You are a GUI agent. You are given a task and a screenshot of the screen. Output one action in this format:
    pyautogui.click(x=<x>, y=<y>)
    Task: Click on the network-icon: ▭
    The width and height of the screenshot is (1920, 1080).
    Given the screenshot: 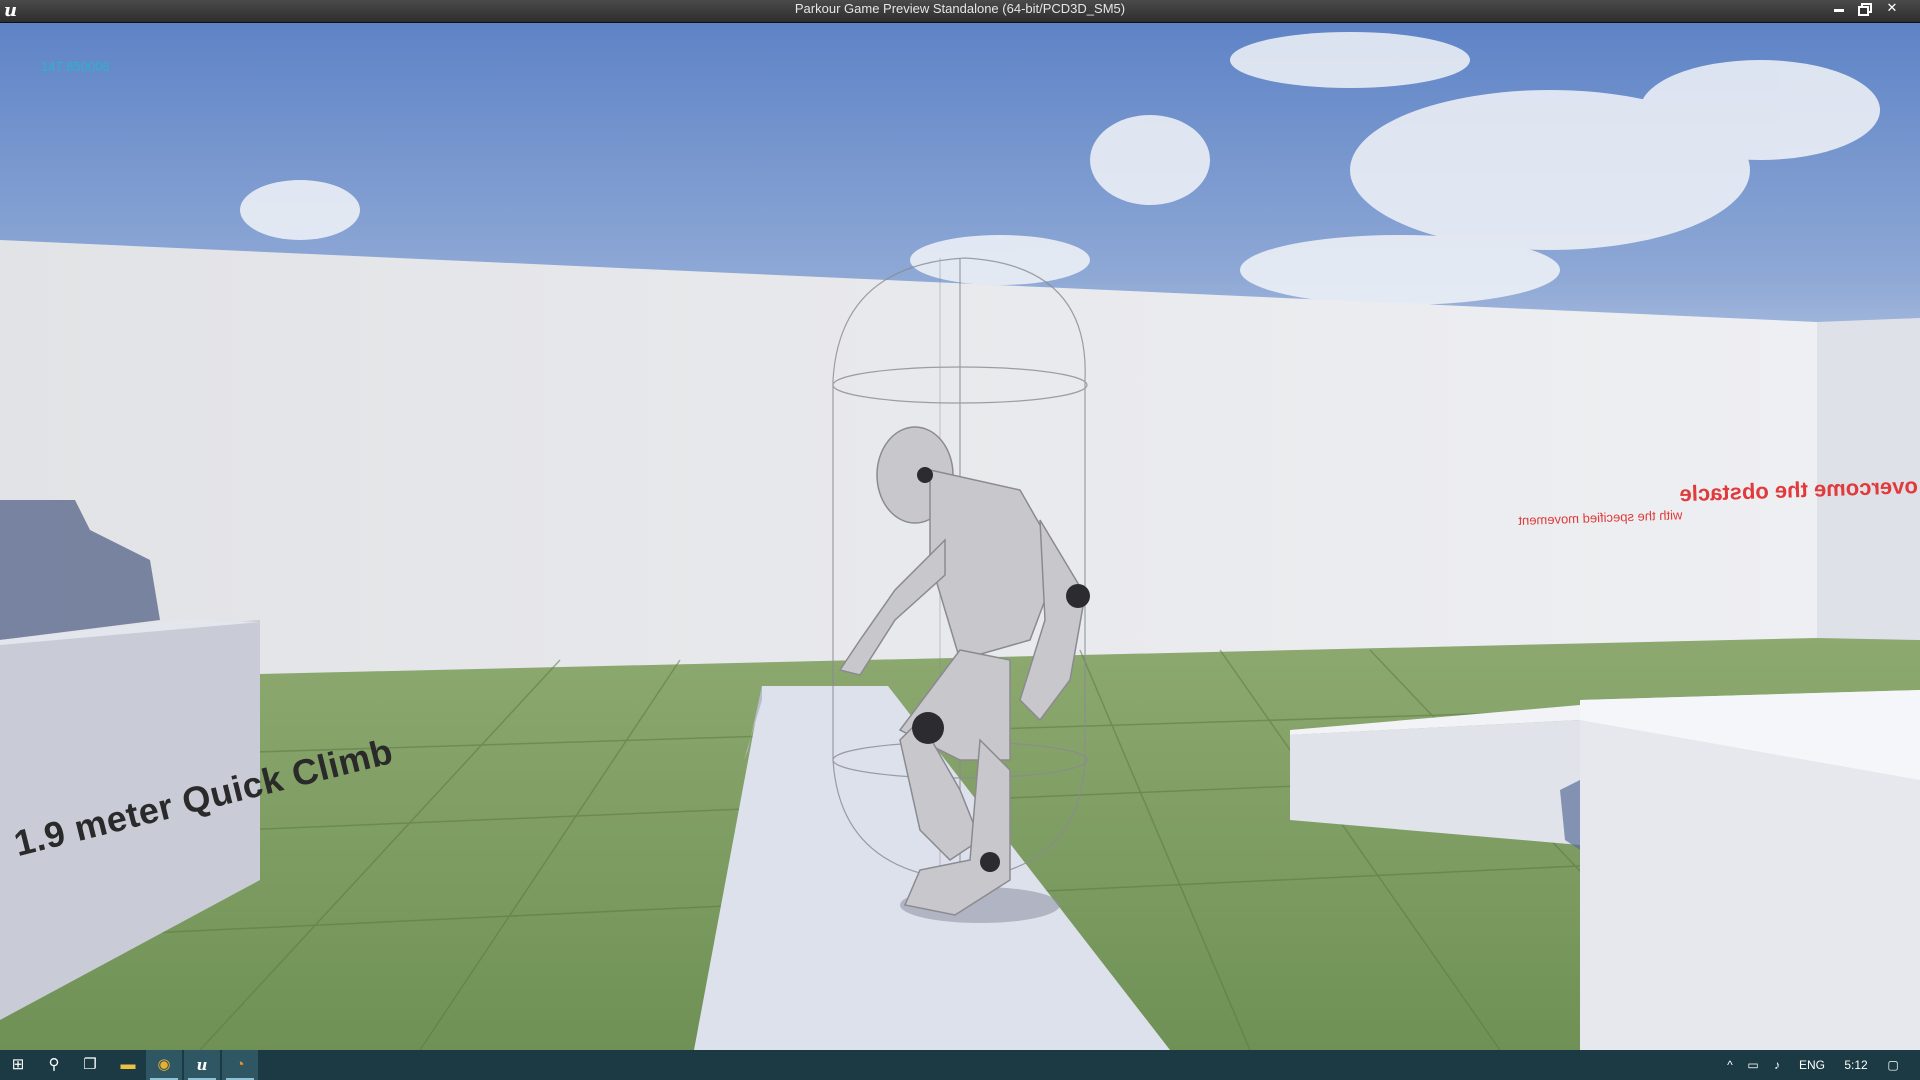 What is the action you would take?
    pyautogui.click(x=1753, y=1065)
    